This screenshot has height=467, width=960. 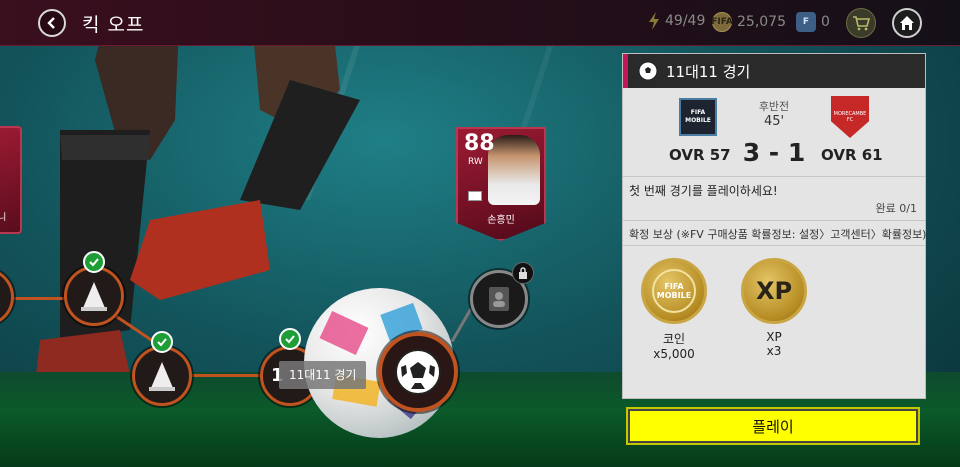 I want to click on coin-reward-icon: FIFA MOBILE, so click(x=674, y=291).